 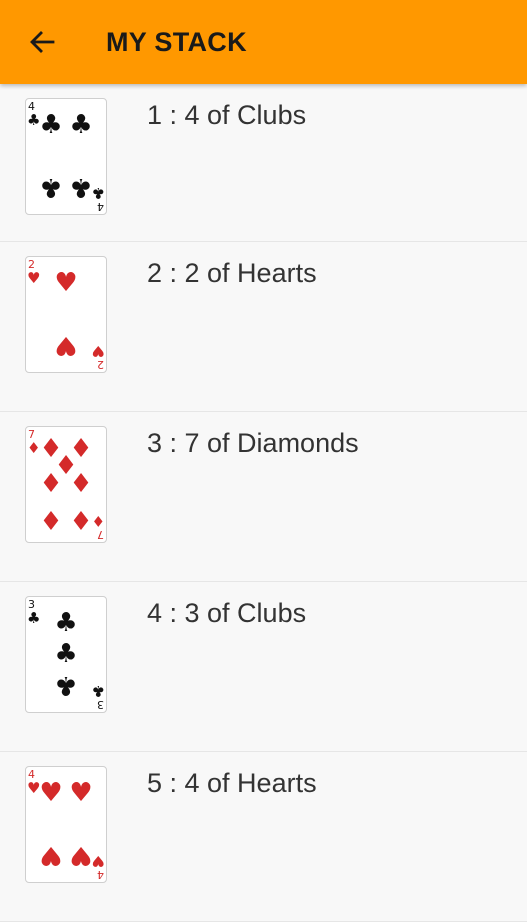 I want to click on playing-card-image: 3 ♣ 3 ♣ ♣ ♣ ♣, so click(x=66, y=654).